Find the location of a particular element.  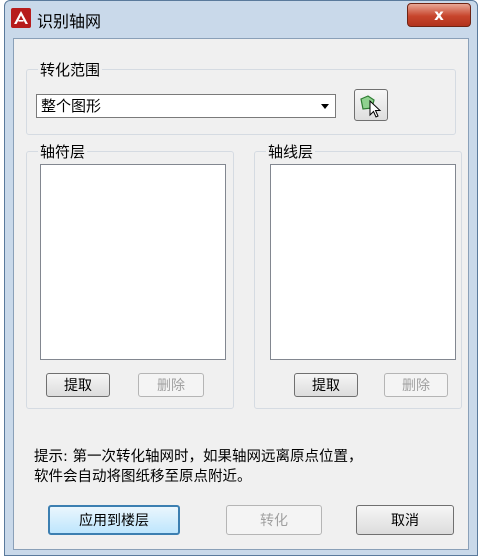

apply-to-floor-button: 应用到楼层 is located at coordinates (114, 520).